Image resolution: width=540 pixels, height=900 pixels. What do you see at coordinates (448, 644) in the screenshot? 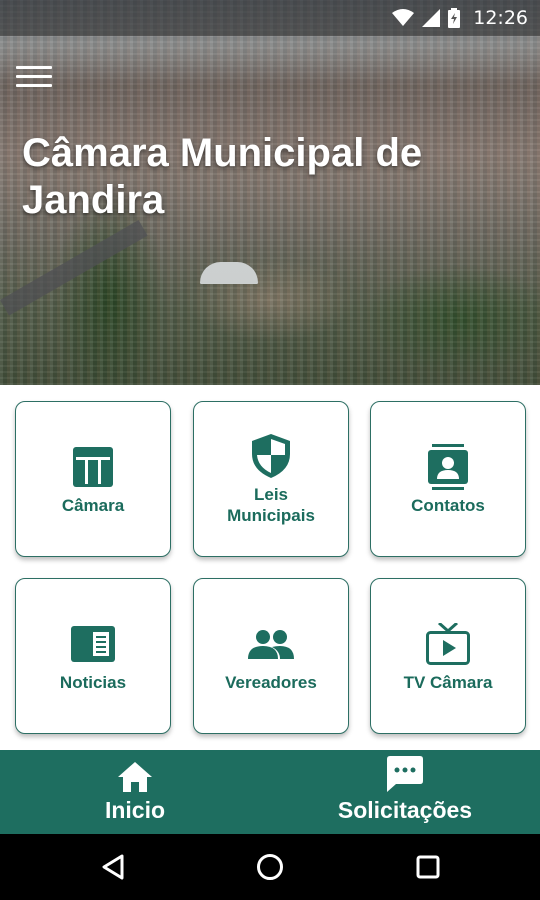
I see `tv-icon` at bounding box center [448, 644].